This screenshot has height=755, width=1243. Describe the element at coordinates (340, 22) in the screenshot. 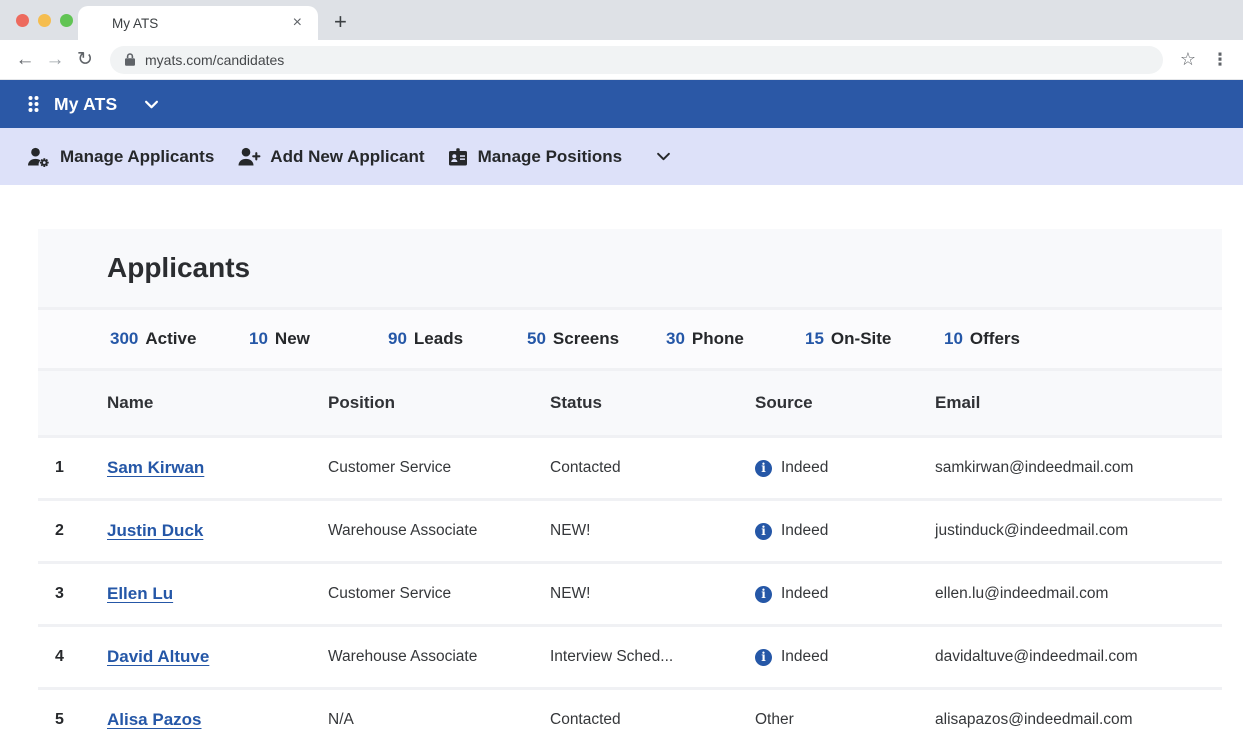

I see `new-tab-button: +` at that location.